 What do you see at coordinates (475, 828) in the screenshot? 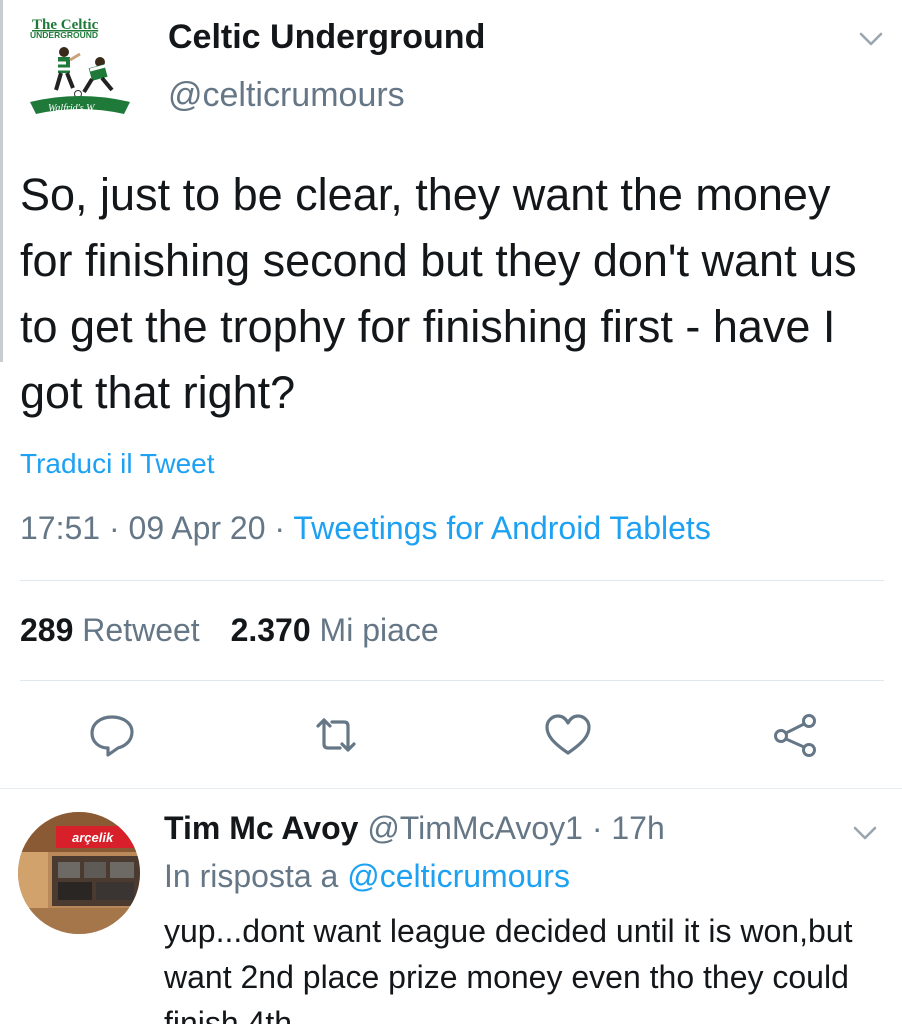
I see `reply-author-handle: @TimMcAvoy1` at bounding box center [475, 828].